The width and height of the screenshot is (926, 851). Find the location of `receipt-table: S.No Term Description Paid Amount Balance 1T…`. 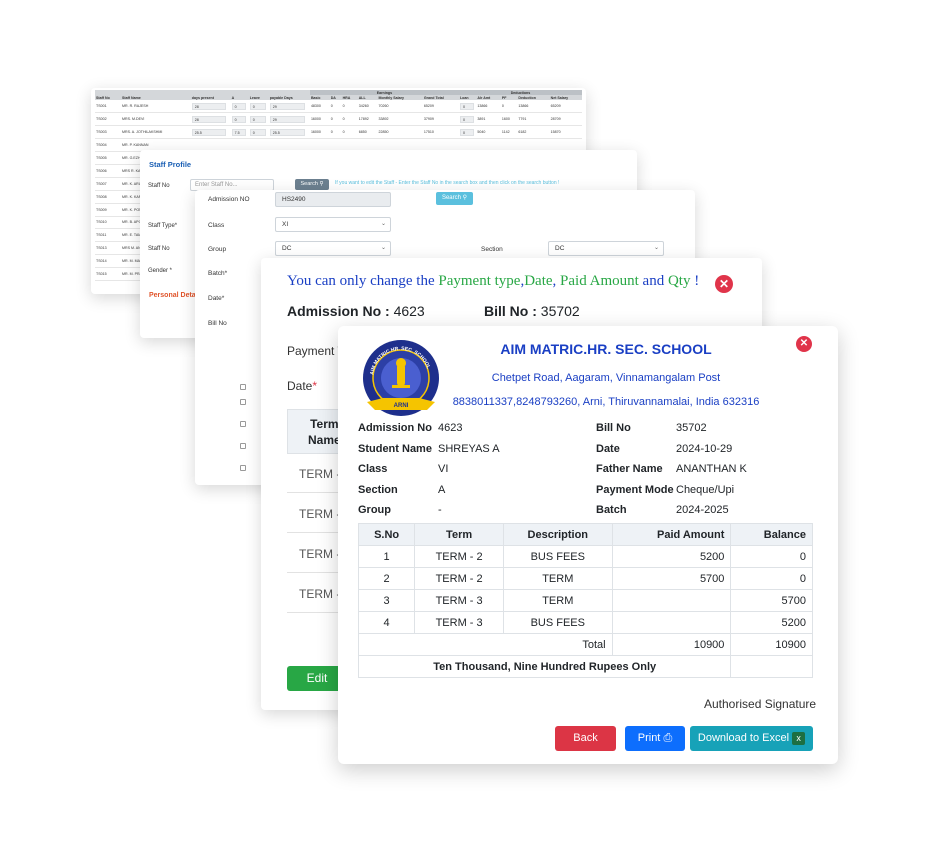

receipt-table: S.No Term Description Paid Amount Balance 1T… is located at coordinates (585, 600).